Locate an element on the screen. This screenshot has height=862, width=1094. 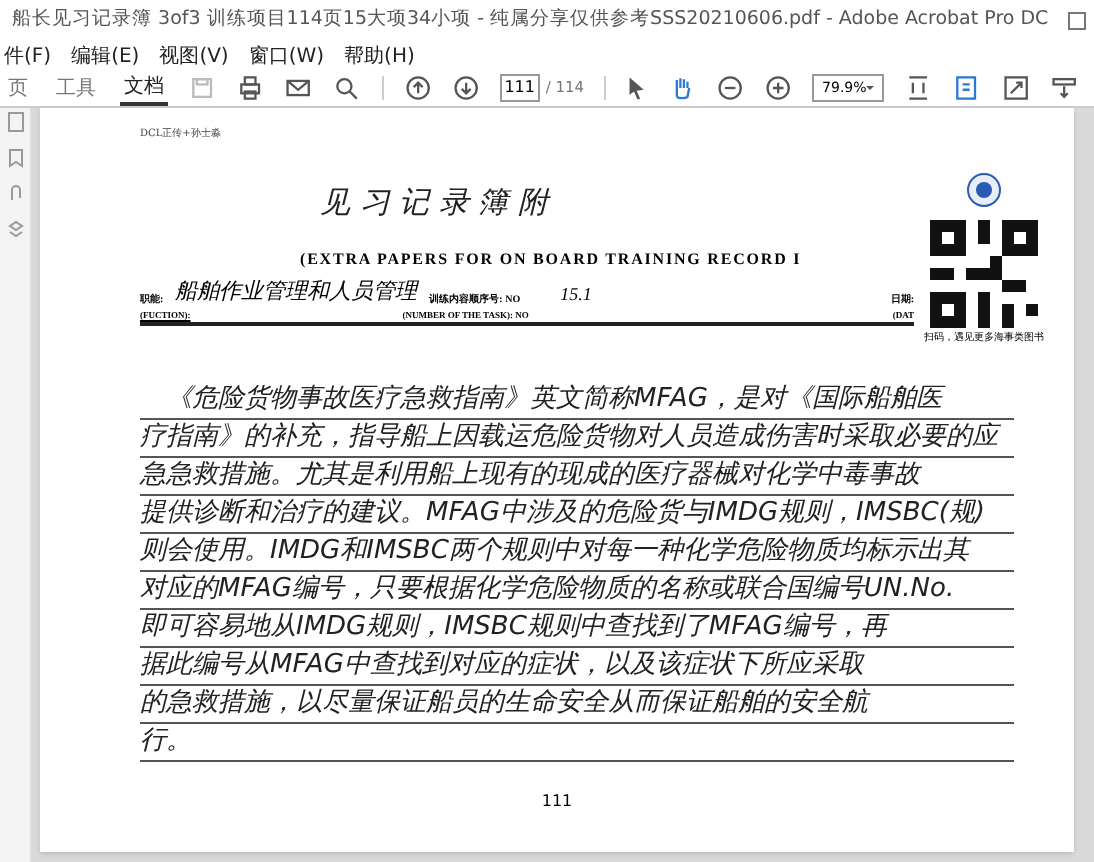
print-icon is located at coordinates (250, 88).